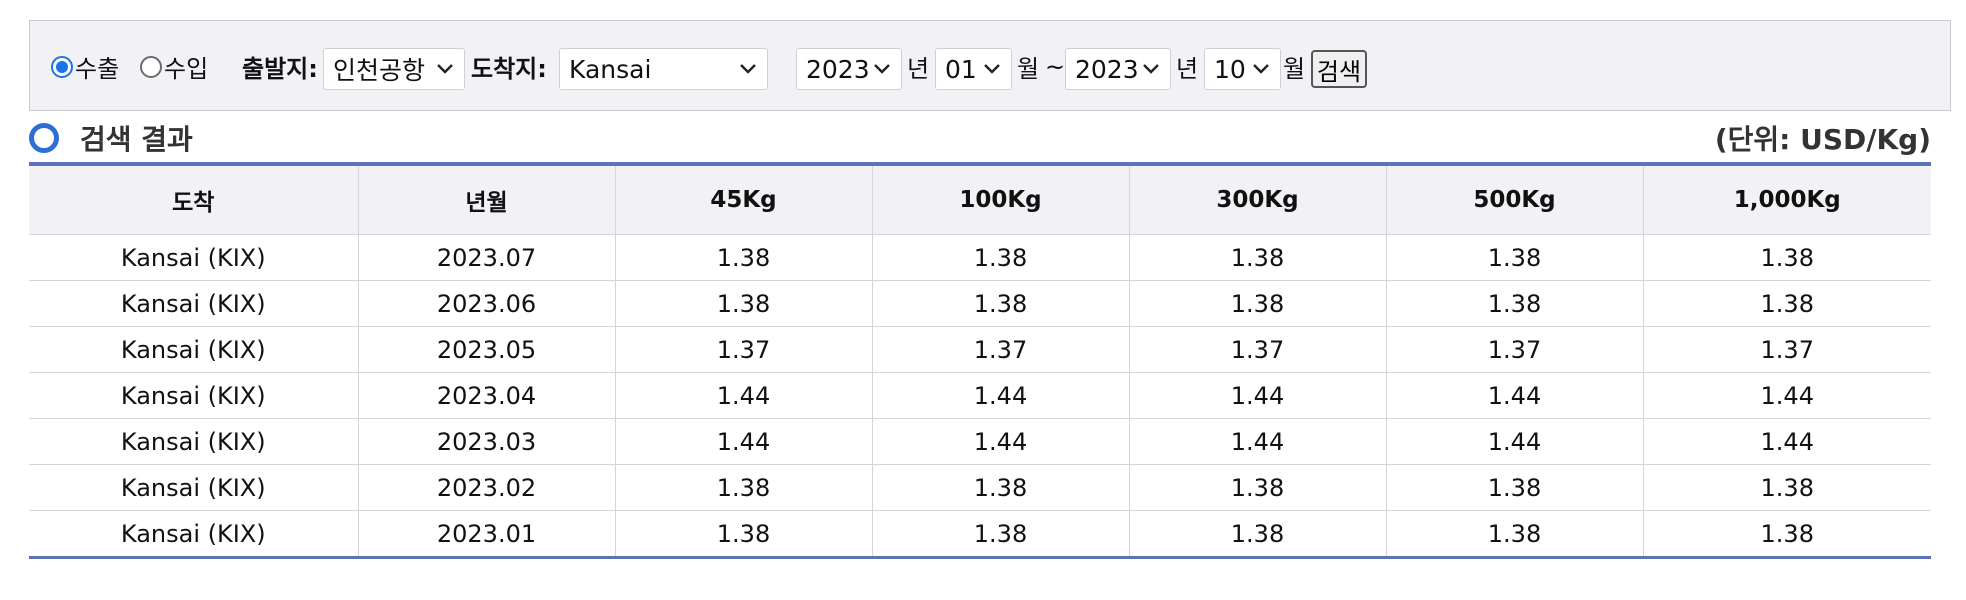 Image resolution: width=1966 pixels, height=600 pixels. What do you see at coordinates (1000, 349) in the screenshot?
I see `cell-rate-100kg: 1.37` at bounding box center [1000, 349].